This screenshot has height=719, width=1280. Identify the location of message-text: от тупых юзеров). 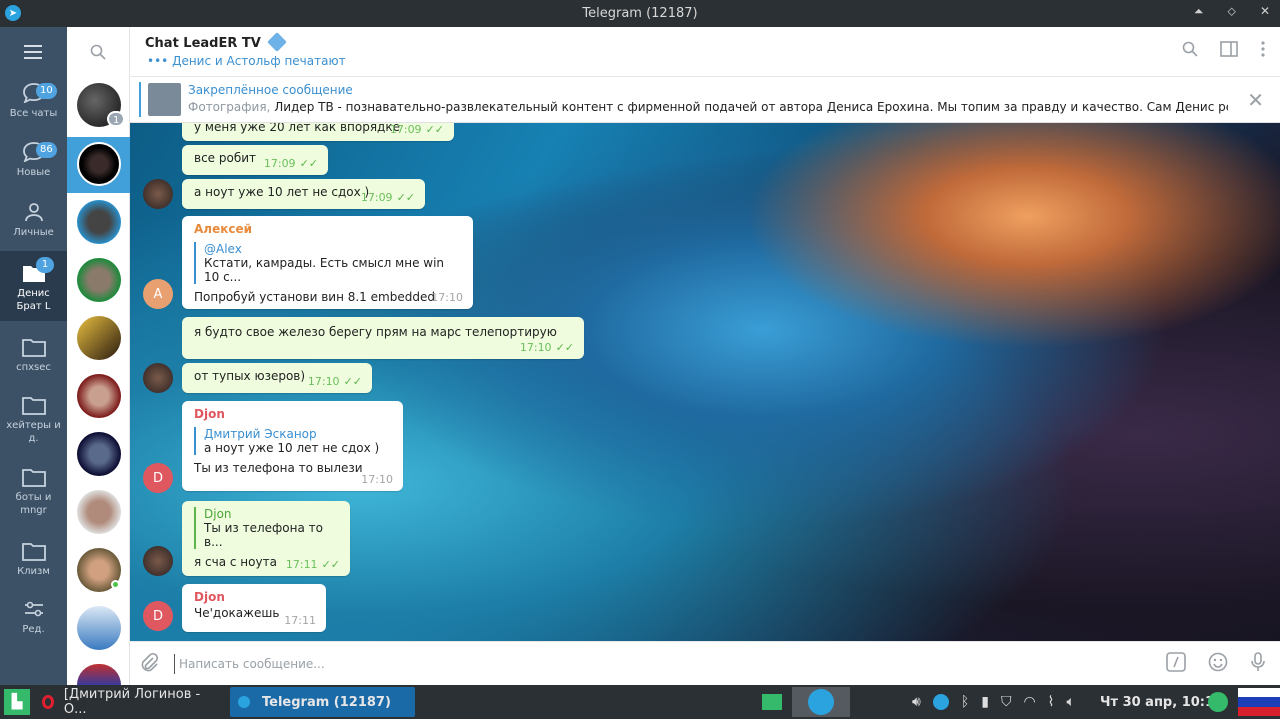
(250, 376).